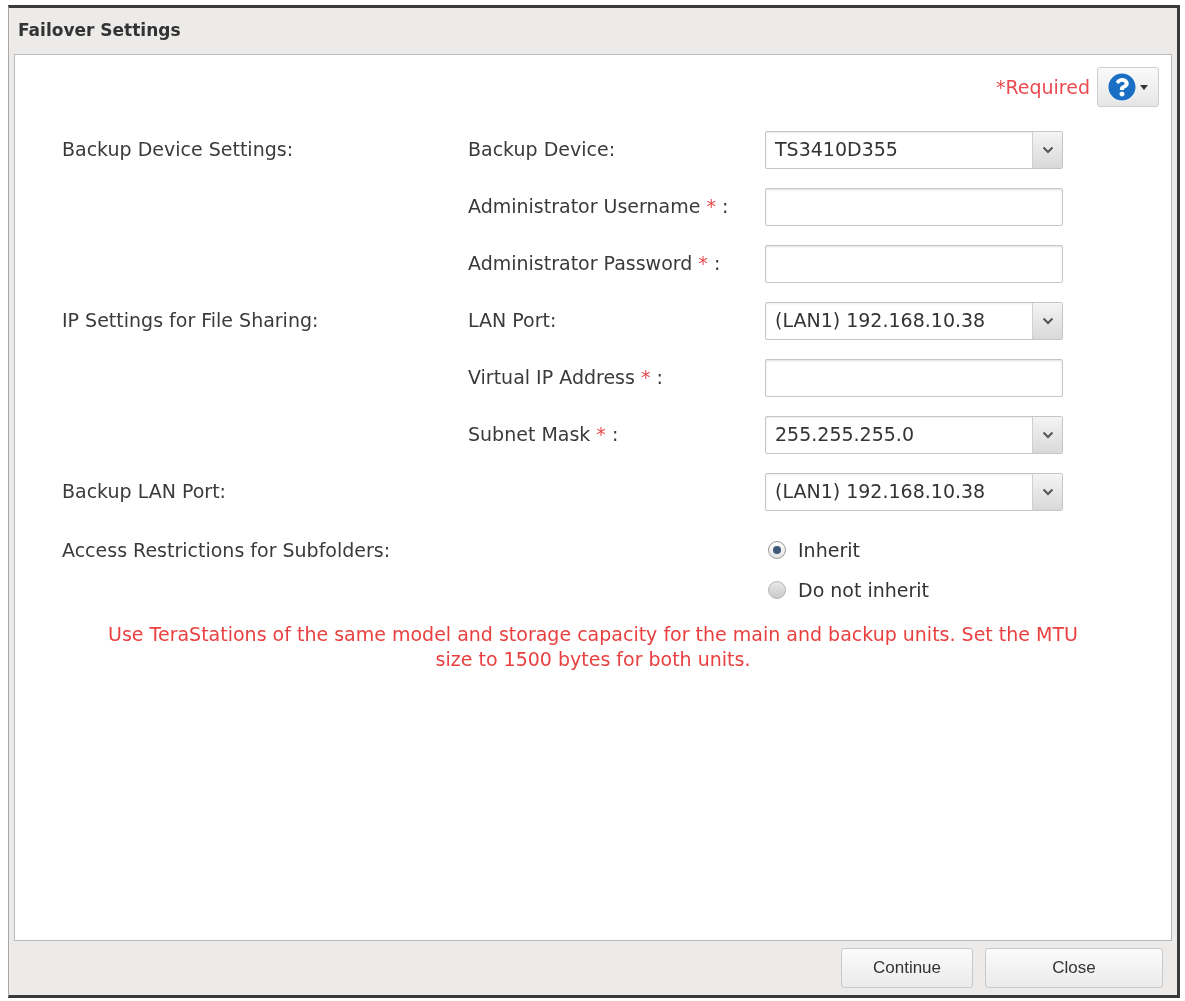  I want to click on field-label: Administrator Username * :, so click(598, 206).